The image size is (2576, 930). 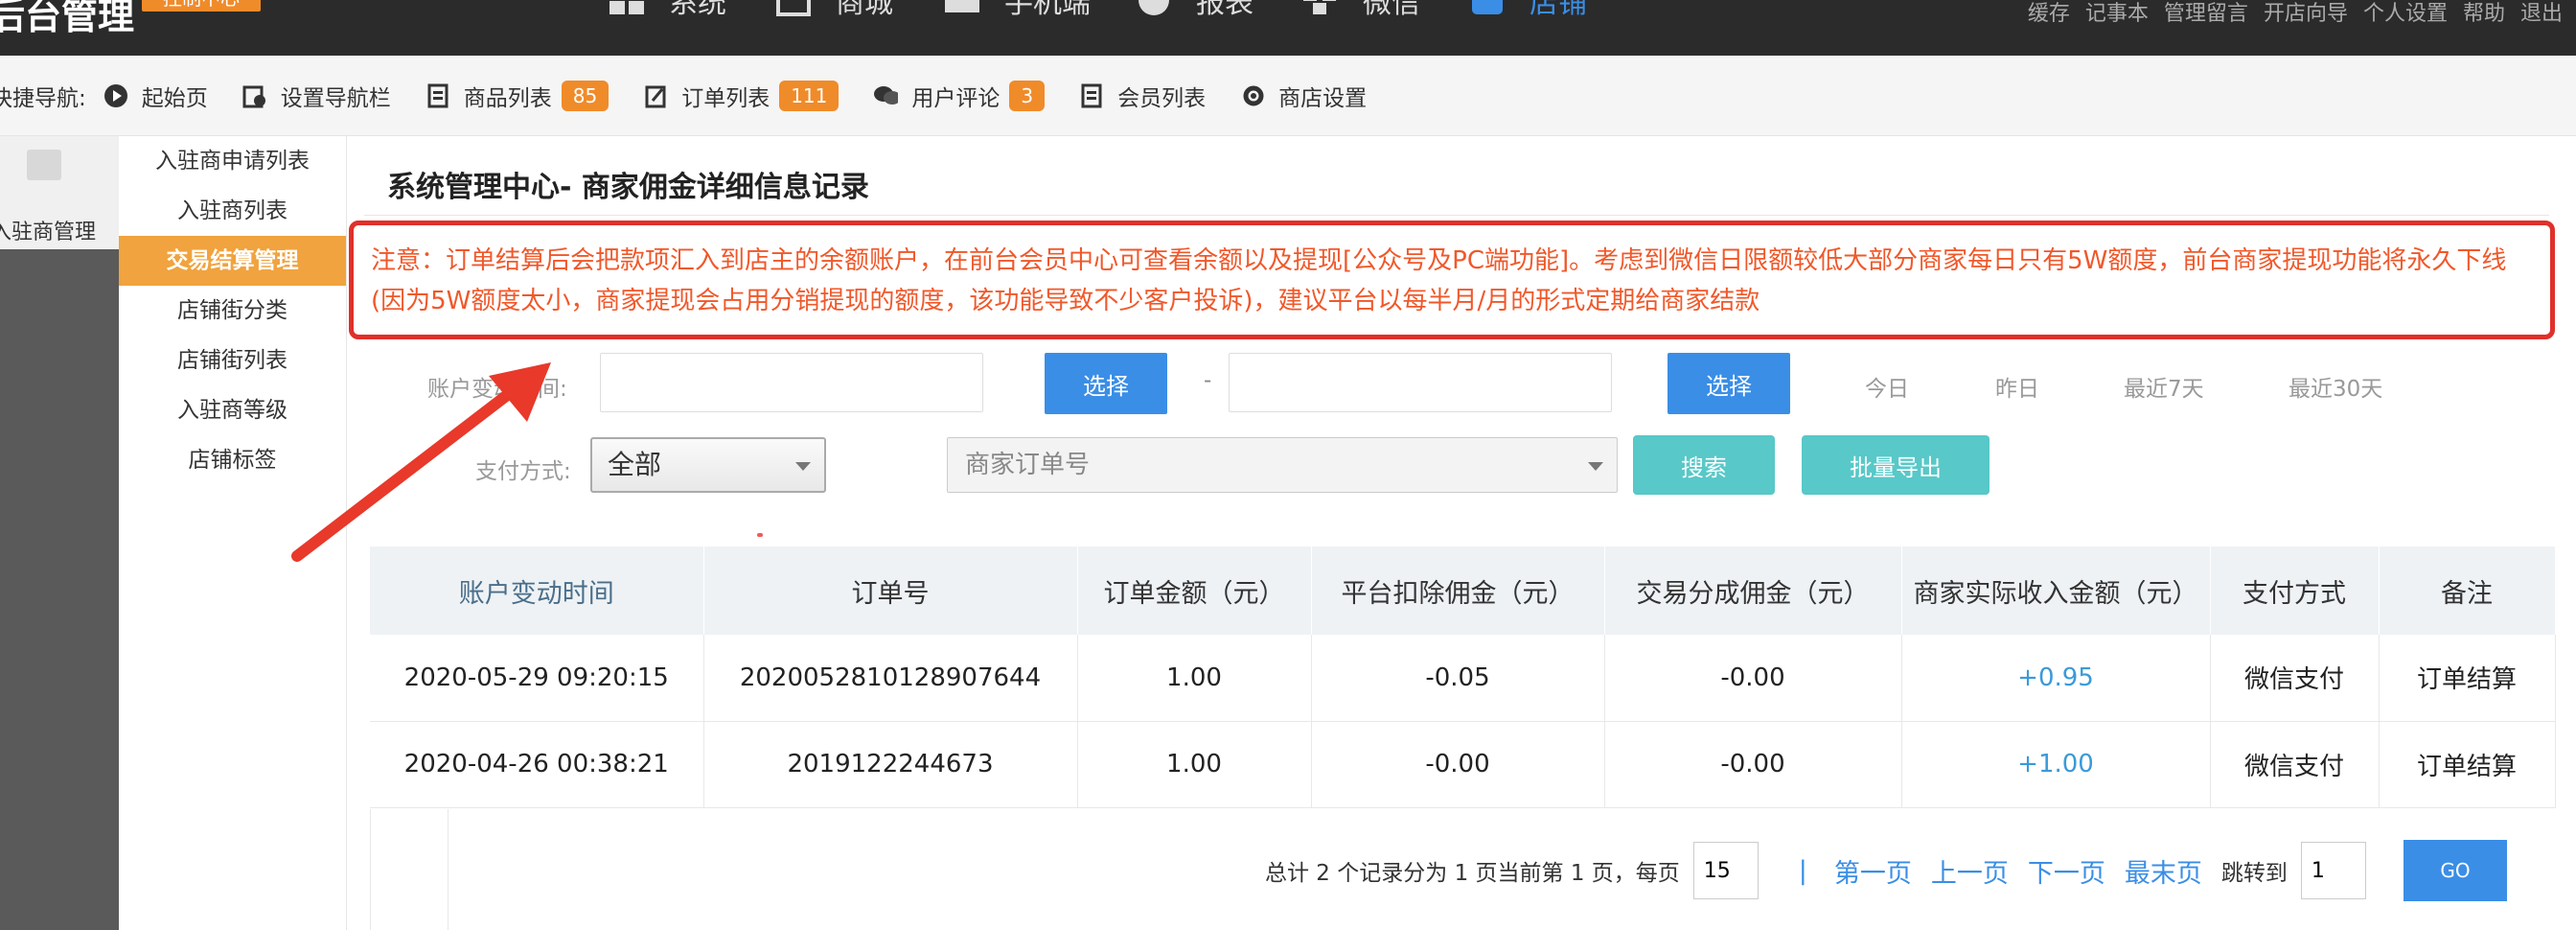 I want to click on quicknav-label: 会员列表, so click(x=1162, y=98).